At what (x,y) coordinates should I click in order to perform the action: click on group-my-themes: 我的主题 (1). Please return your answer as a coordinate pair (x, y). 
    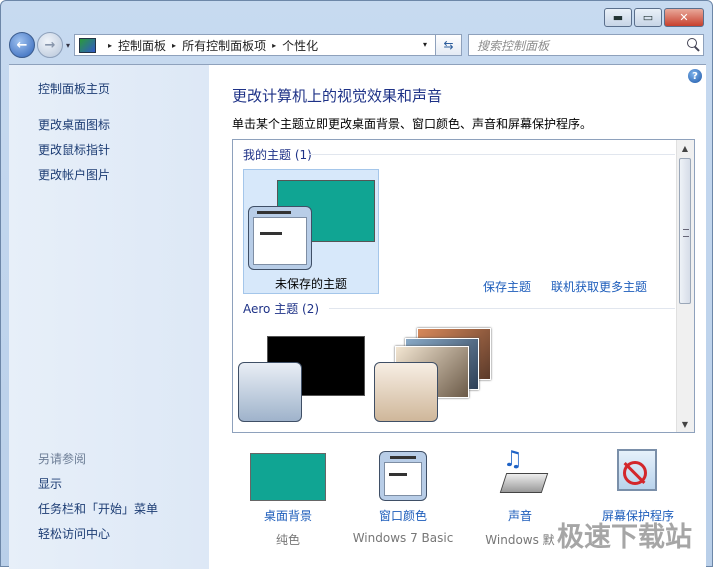
    Looking at the image, I should click on (277, 155).